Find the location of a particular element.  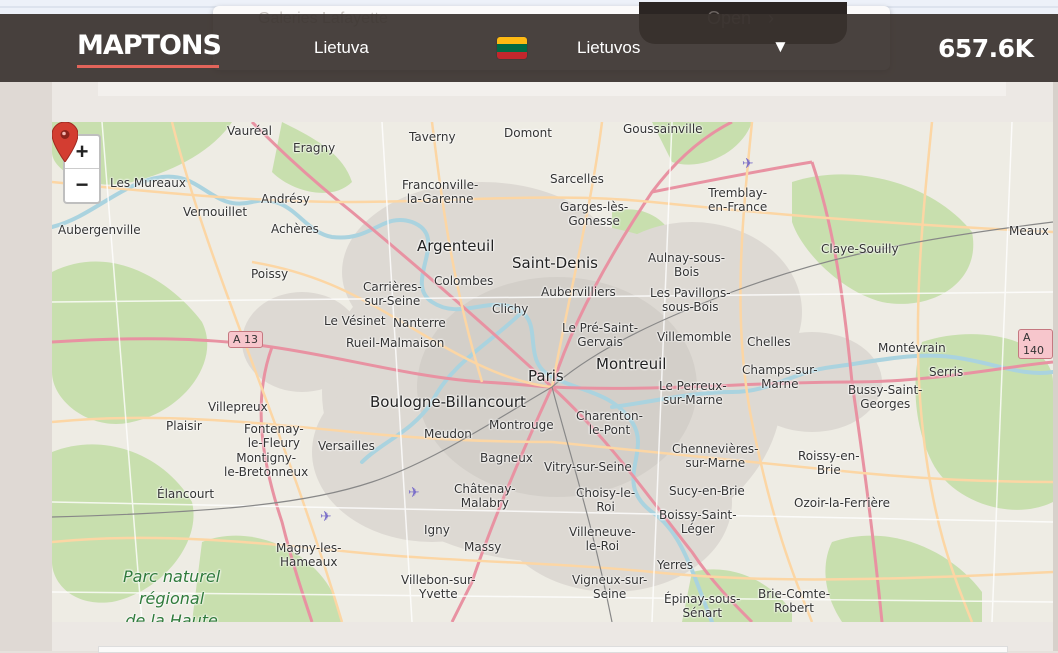

place-label: Les Pavillons- sous-Bois is located at coordinates (690, 300).